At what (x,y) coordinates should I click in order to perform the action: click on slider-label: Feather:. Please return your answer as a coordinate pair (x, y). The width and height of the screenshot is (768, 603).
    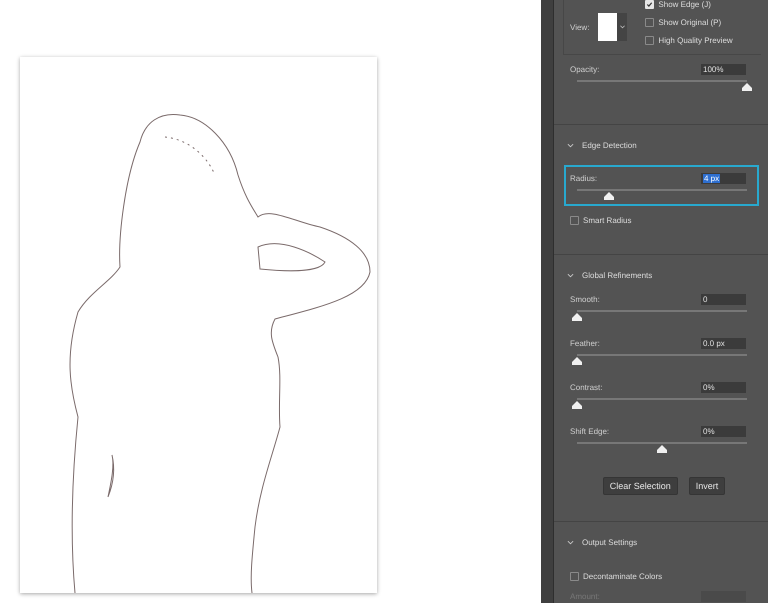
    Looking at the image, I should click on (585, 343).